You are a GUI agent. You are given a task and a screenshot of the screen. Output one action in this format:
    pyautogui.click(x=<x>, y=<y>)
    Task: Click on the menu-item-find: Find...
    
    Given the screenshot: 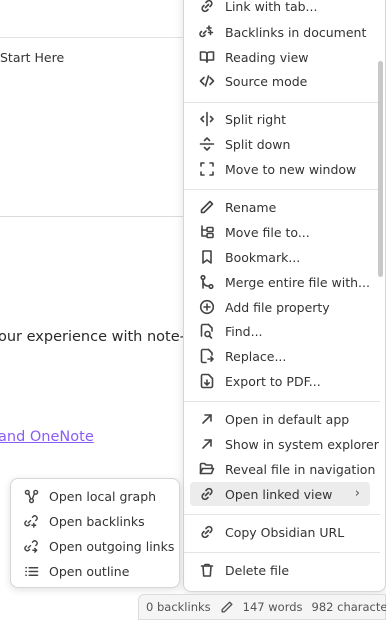 What is the action you would take?
    pyautogui.click(x=280, y=331)
    